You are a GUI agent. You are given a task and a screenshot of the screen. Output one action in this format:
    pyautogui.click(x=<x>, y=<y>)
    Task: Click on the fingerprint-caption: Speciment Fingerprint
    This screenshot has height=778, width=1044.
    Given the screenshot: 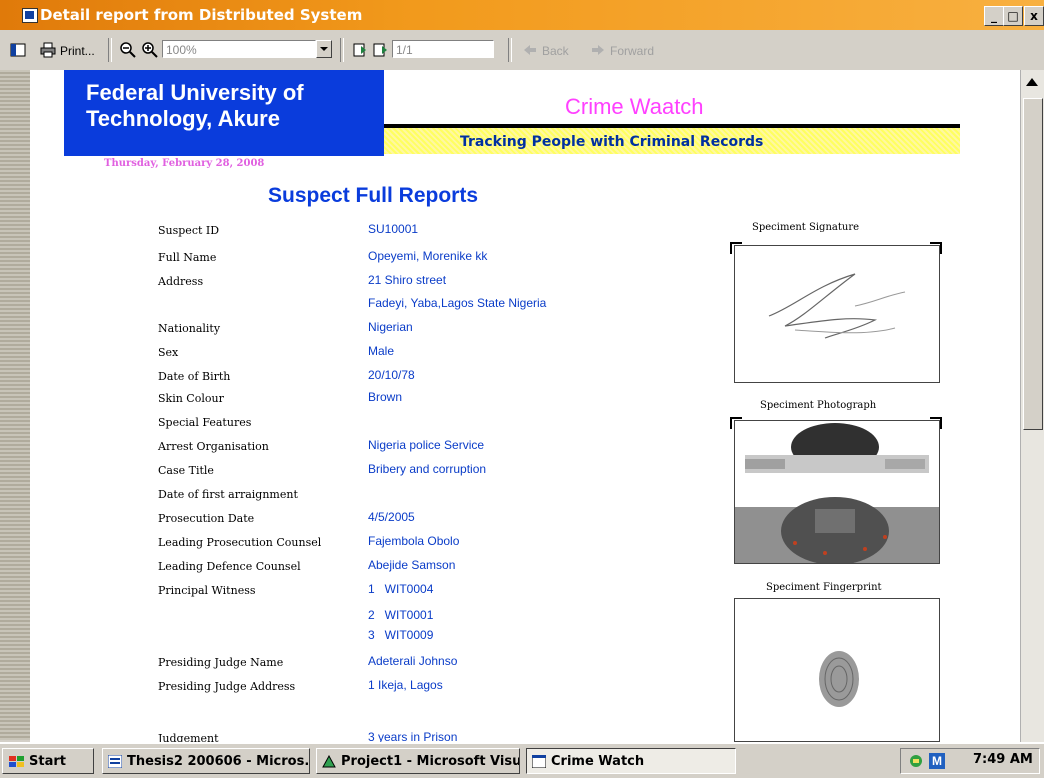 What is the action you would take?
    pyautogui.click(x=824, y=587)
    